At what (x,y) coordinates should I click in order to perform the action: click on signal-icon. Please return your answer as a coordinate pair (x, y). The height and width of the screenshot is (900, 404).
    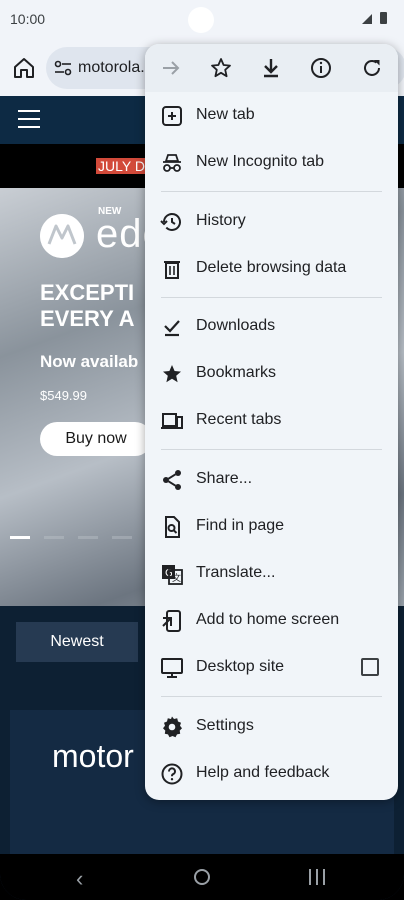
    Looking at the image, I should click on (367, 19).